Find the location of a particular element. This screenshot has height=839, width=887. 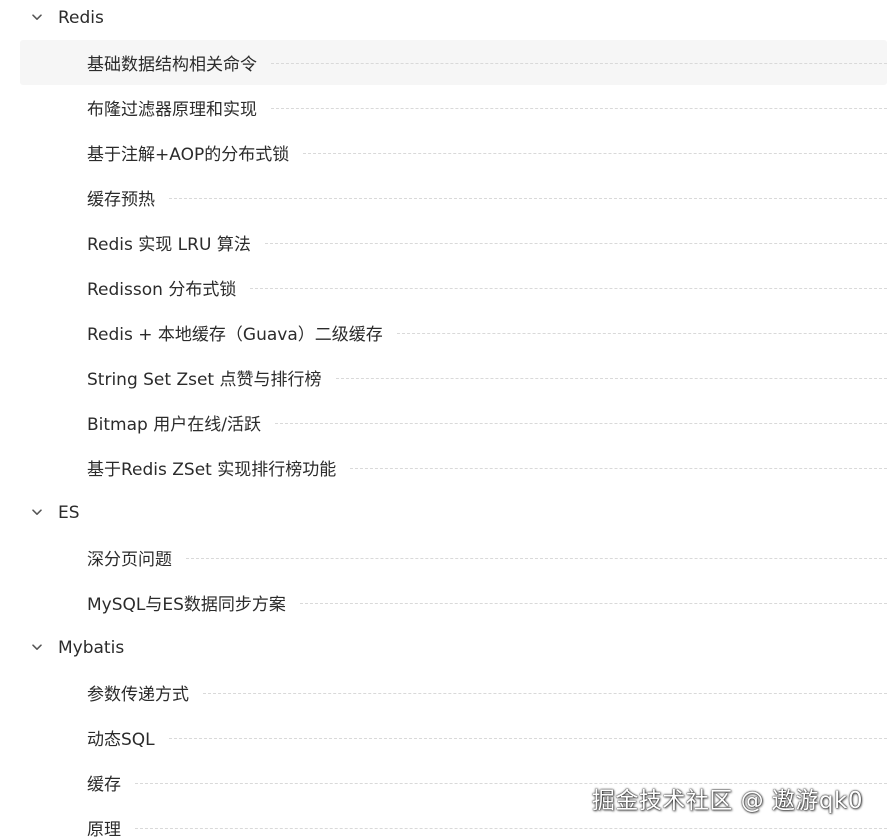

outline-item: 基于注解+AOP的分布式锁 is located at coordinates (453, 152).